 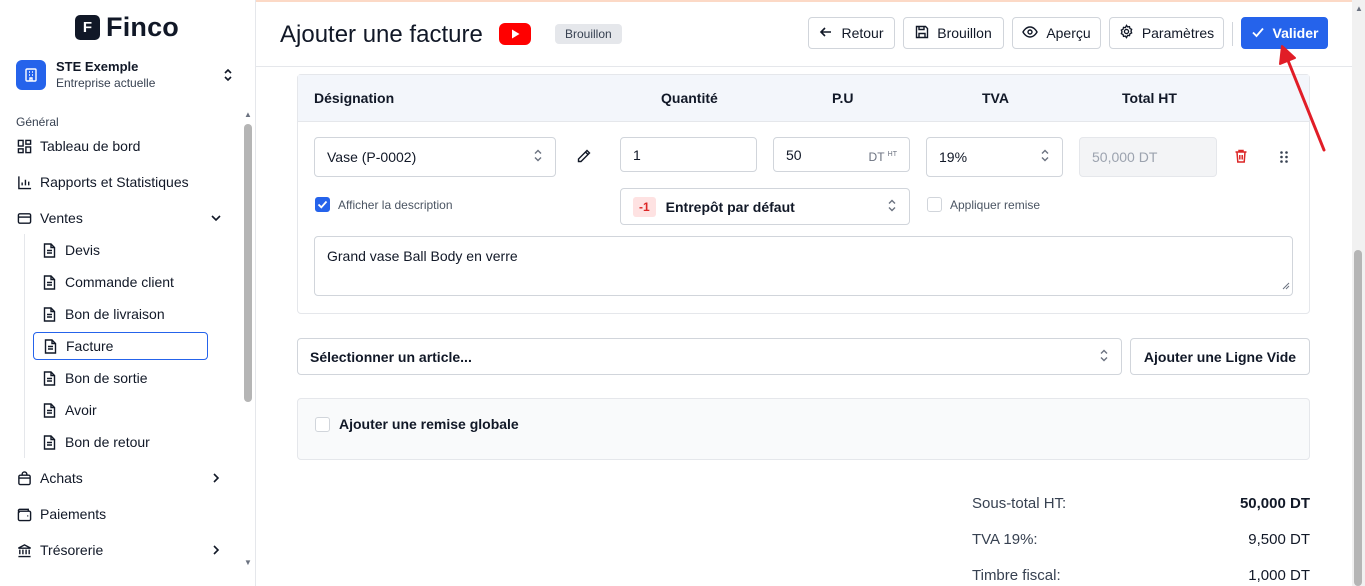 I want to click on draft-button: Brouillon, so click(x=953, y=33).